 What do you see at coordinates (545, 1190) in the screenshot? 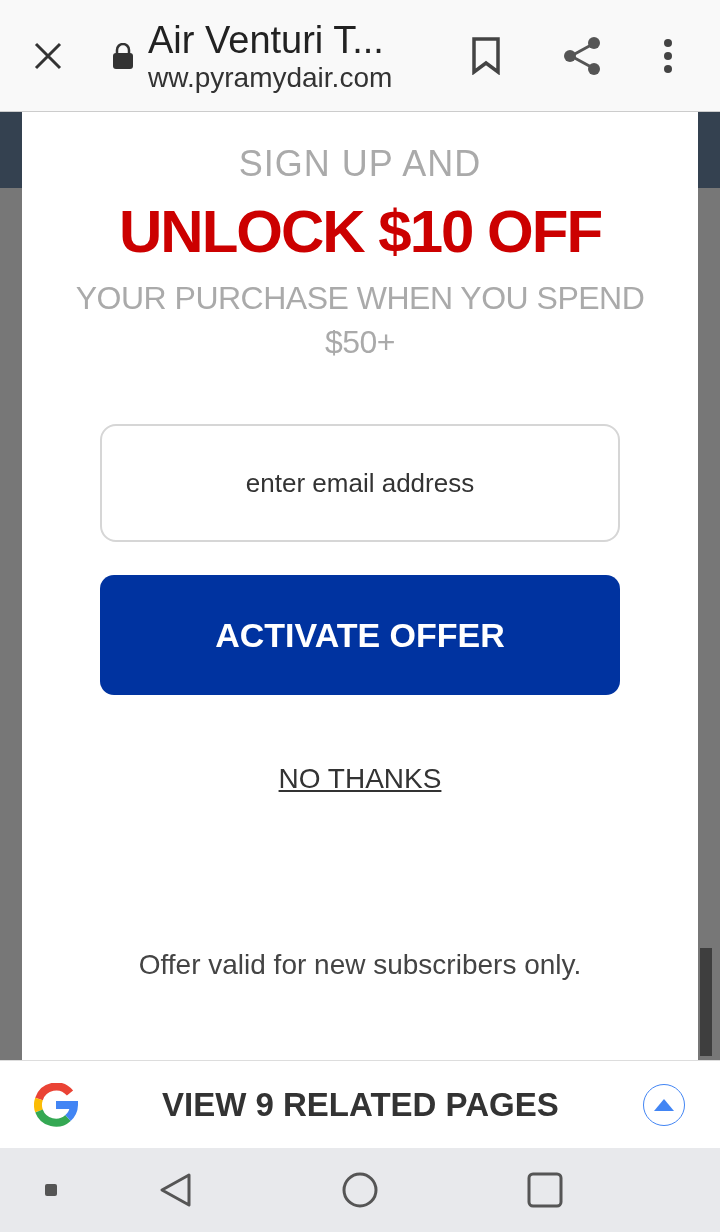
I see `recent-apps-button` at bounding box center [545, 1190].